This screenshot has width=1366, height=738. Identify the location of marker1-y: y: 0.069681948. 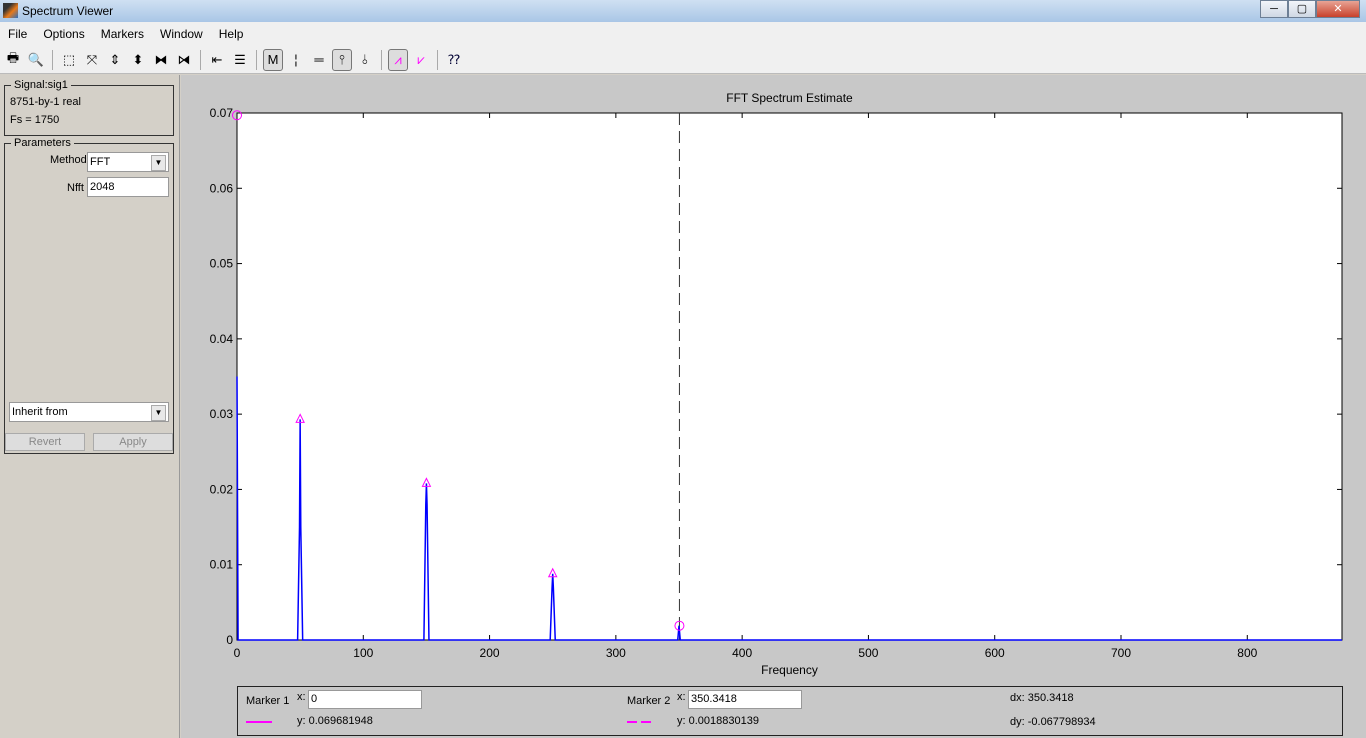
(335, 721).